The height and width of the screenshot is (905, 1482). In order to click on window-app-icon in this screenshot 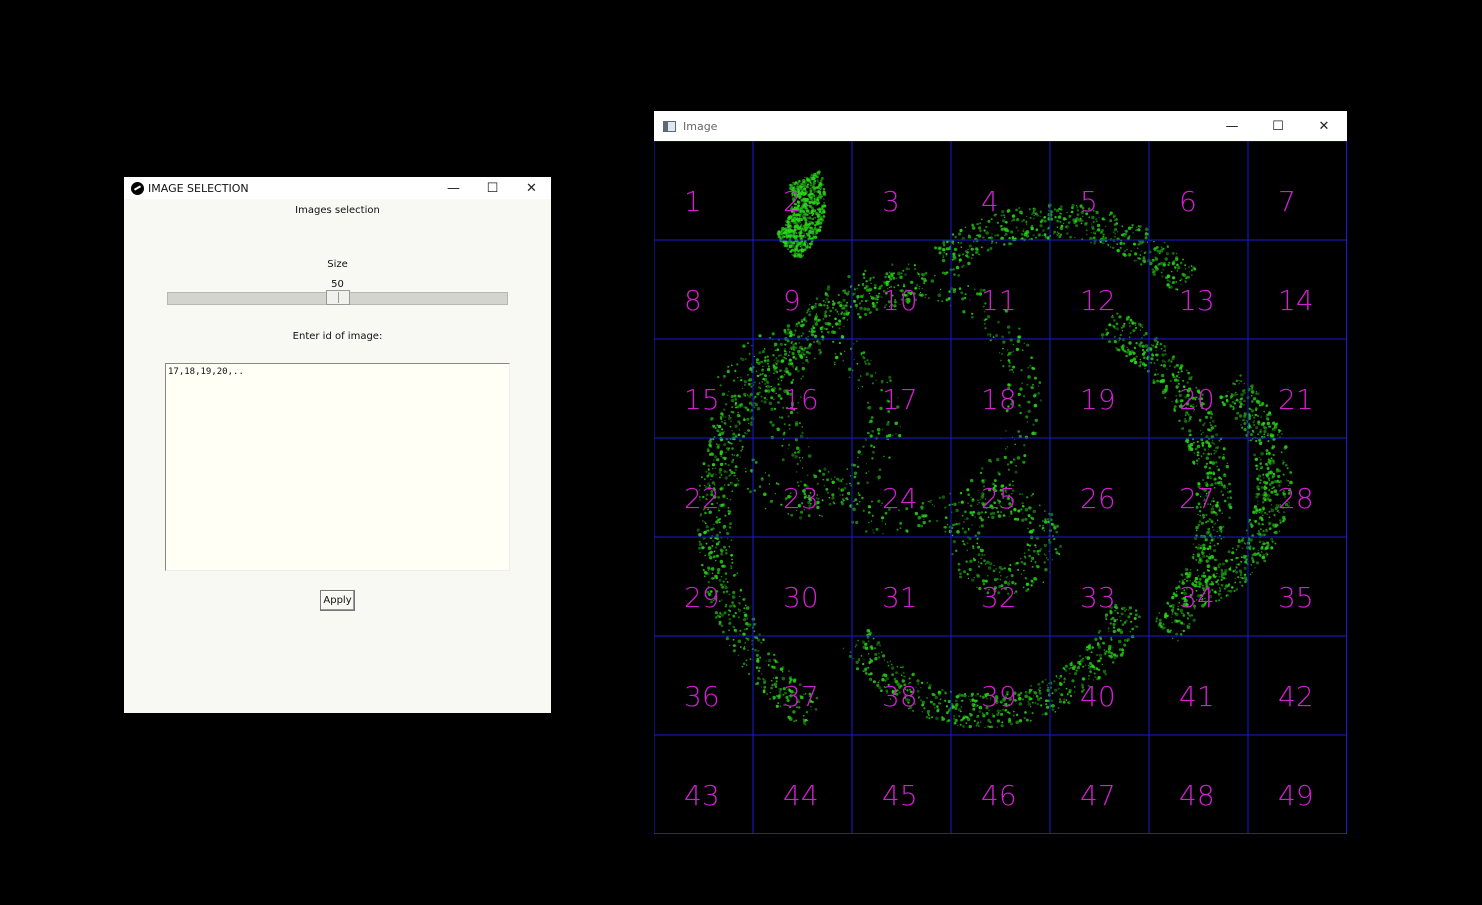, I will do `click(669, 126)`.